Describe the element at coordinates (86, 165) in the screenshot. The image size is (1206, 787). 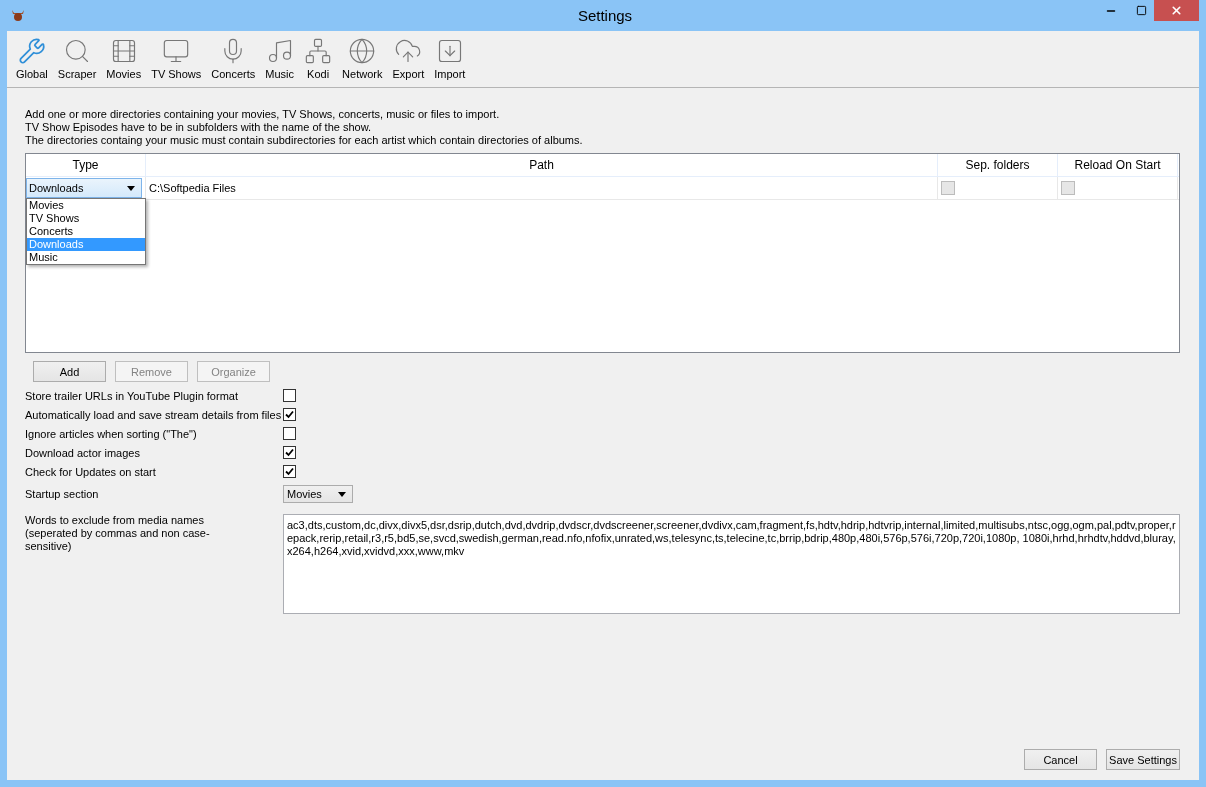
I see `column-header: Type` at that location.